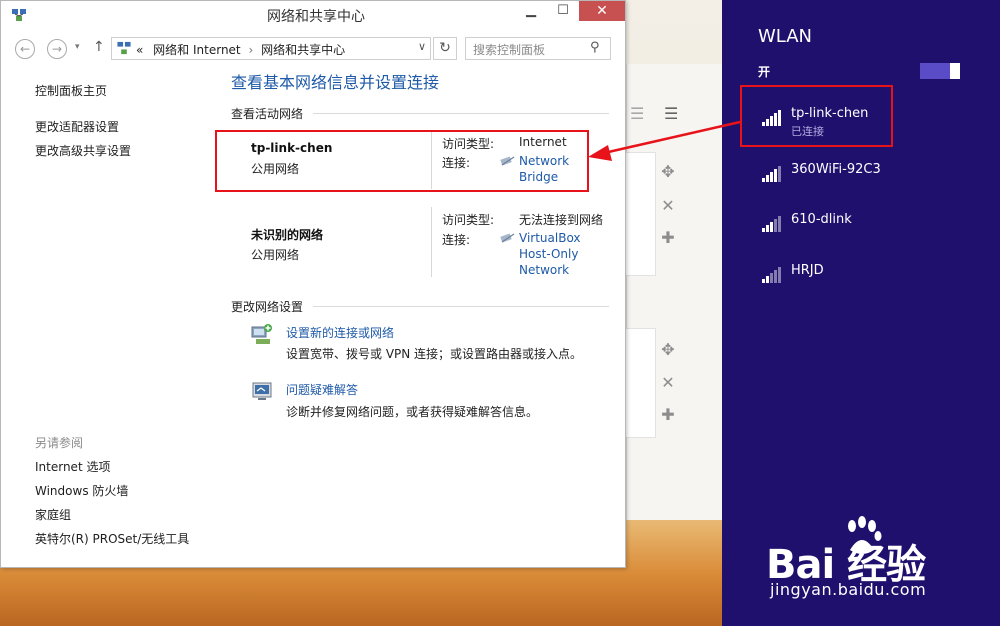  What do you see at coordinates (563, 11) in the screenshot?
I see `maximize-button: ☐` at bounding box center [563, 11].